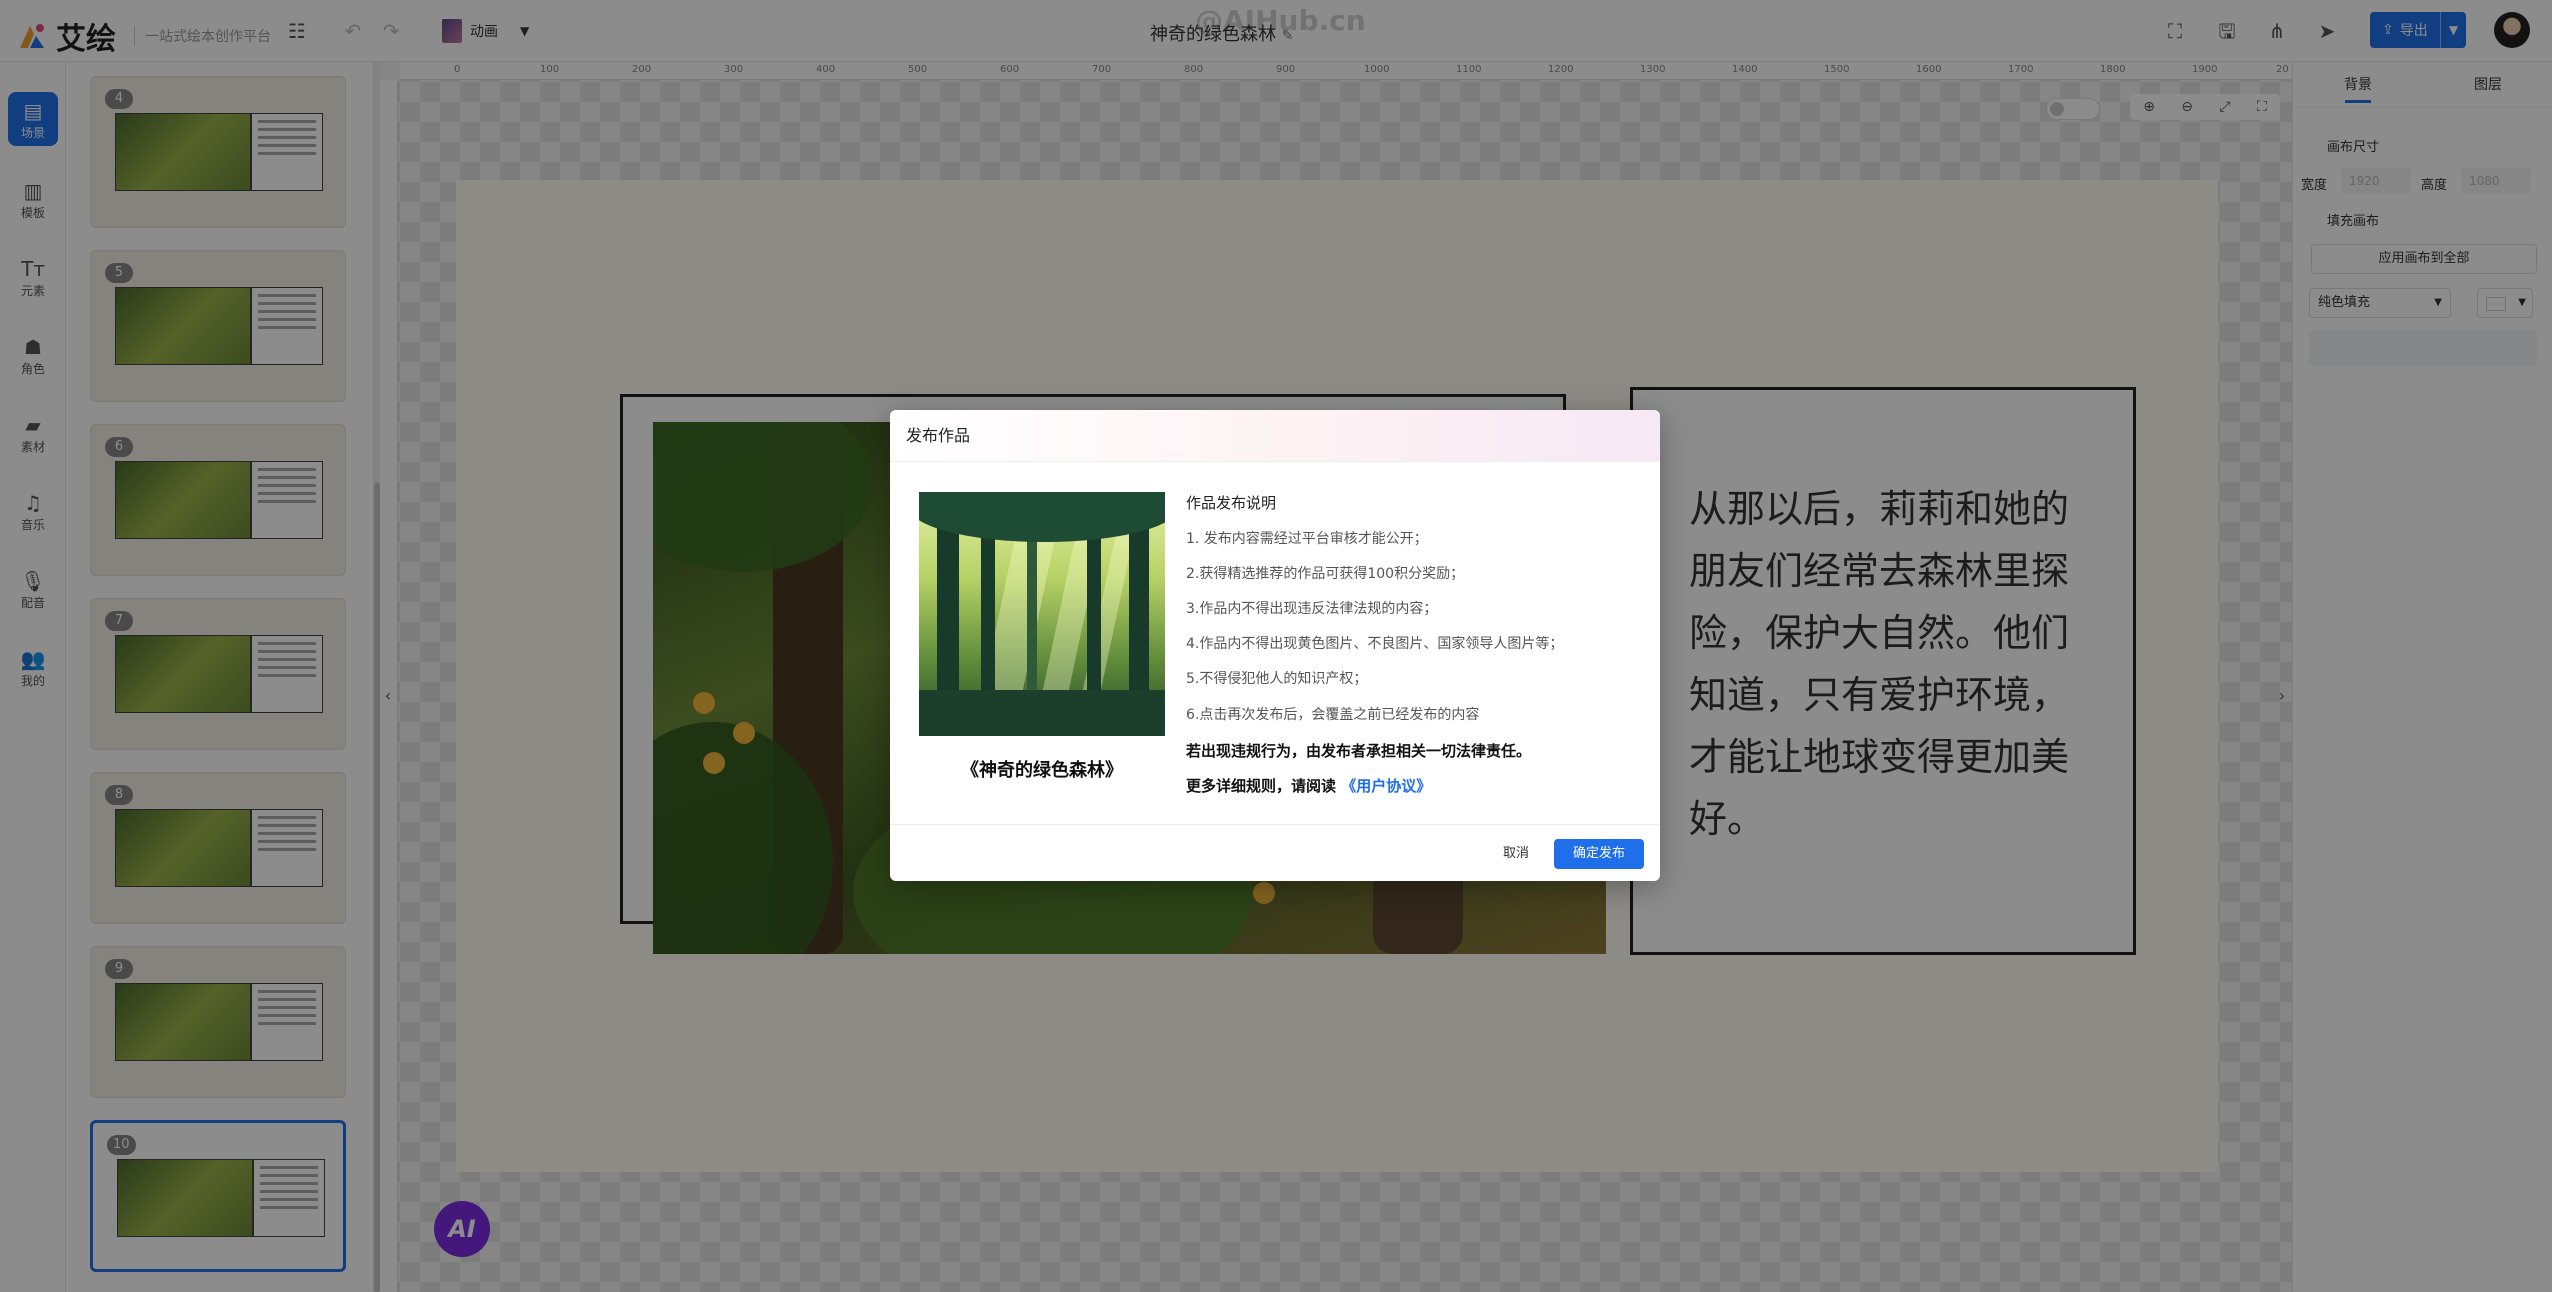  What do you see at coordinates (1359, 751) in the screenshot?
I see `legal-warning: 若出现违规行为，由发布者承担相关一切法律责任。` at bounding box center [1359, 751].